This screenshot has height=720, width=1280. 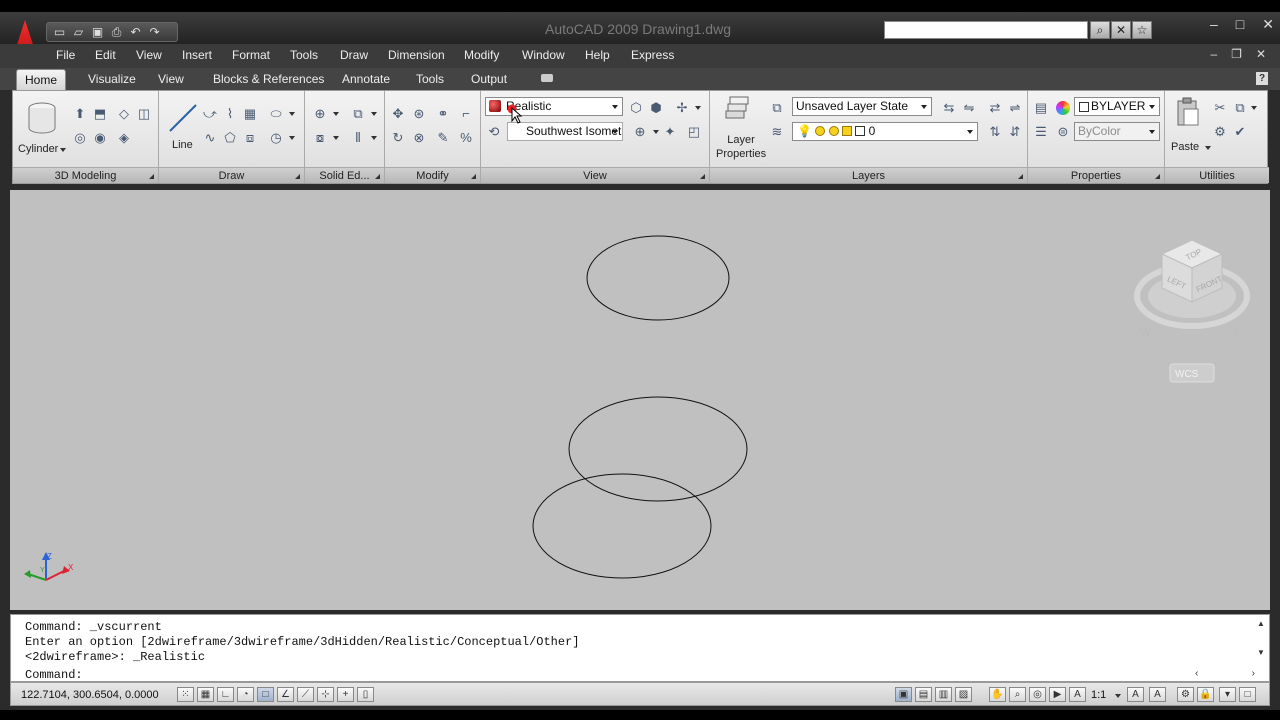 What do you see at coordinates (430, 79) in the screenshot?
I see `tab-tools: Tools` at bounding box center [430, 79].